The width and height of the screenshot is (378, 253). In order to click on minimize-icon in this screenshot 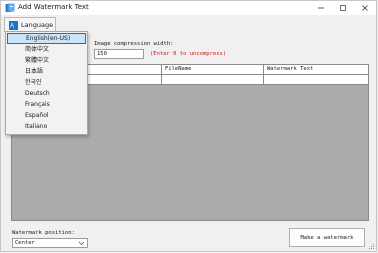, I will do `click(321, 8)`.